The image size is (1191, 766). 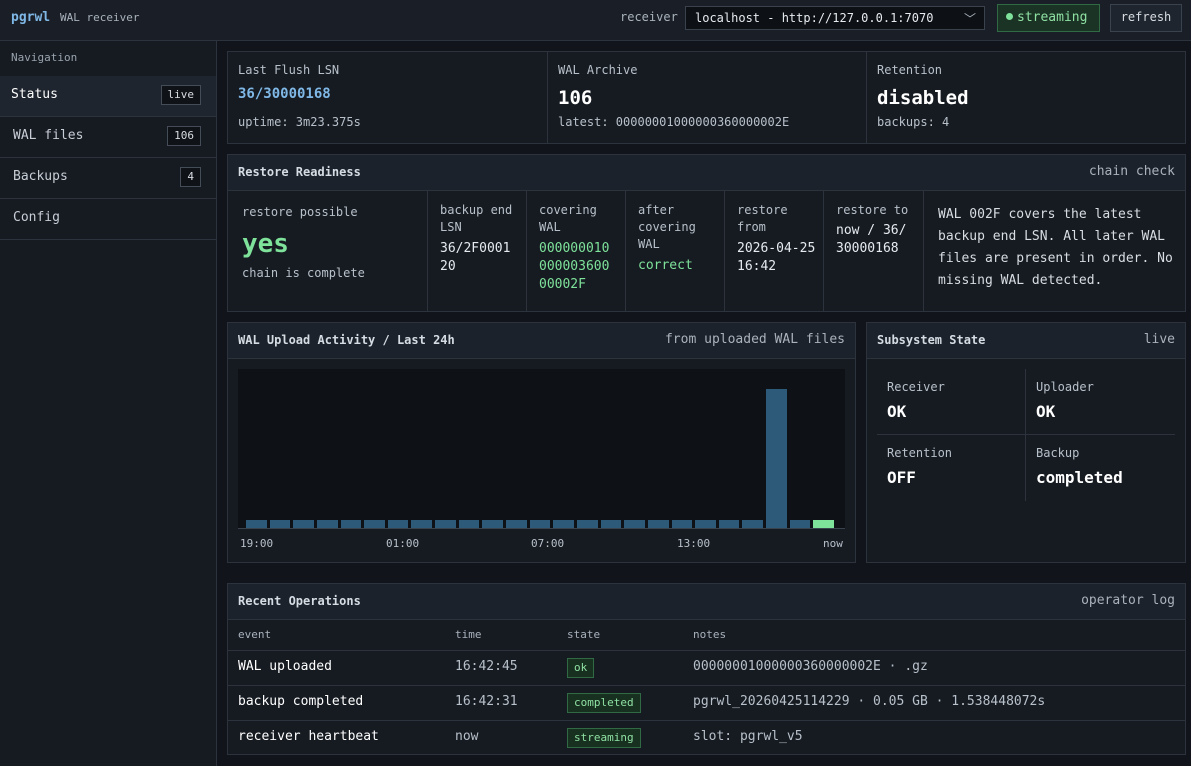 What do you see at coordinates (575, 98) in the screenshot?
I see `stat-value: 106` at bounding box center [575, 98].